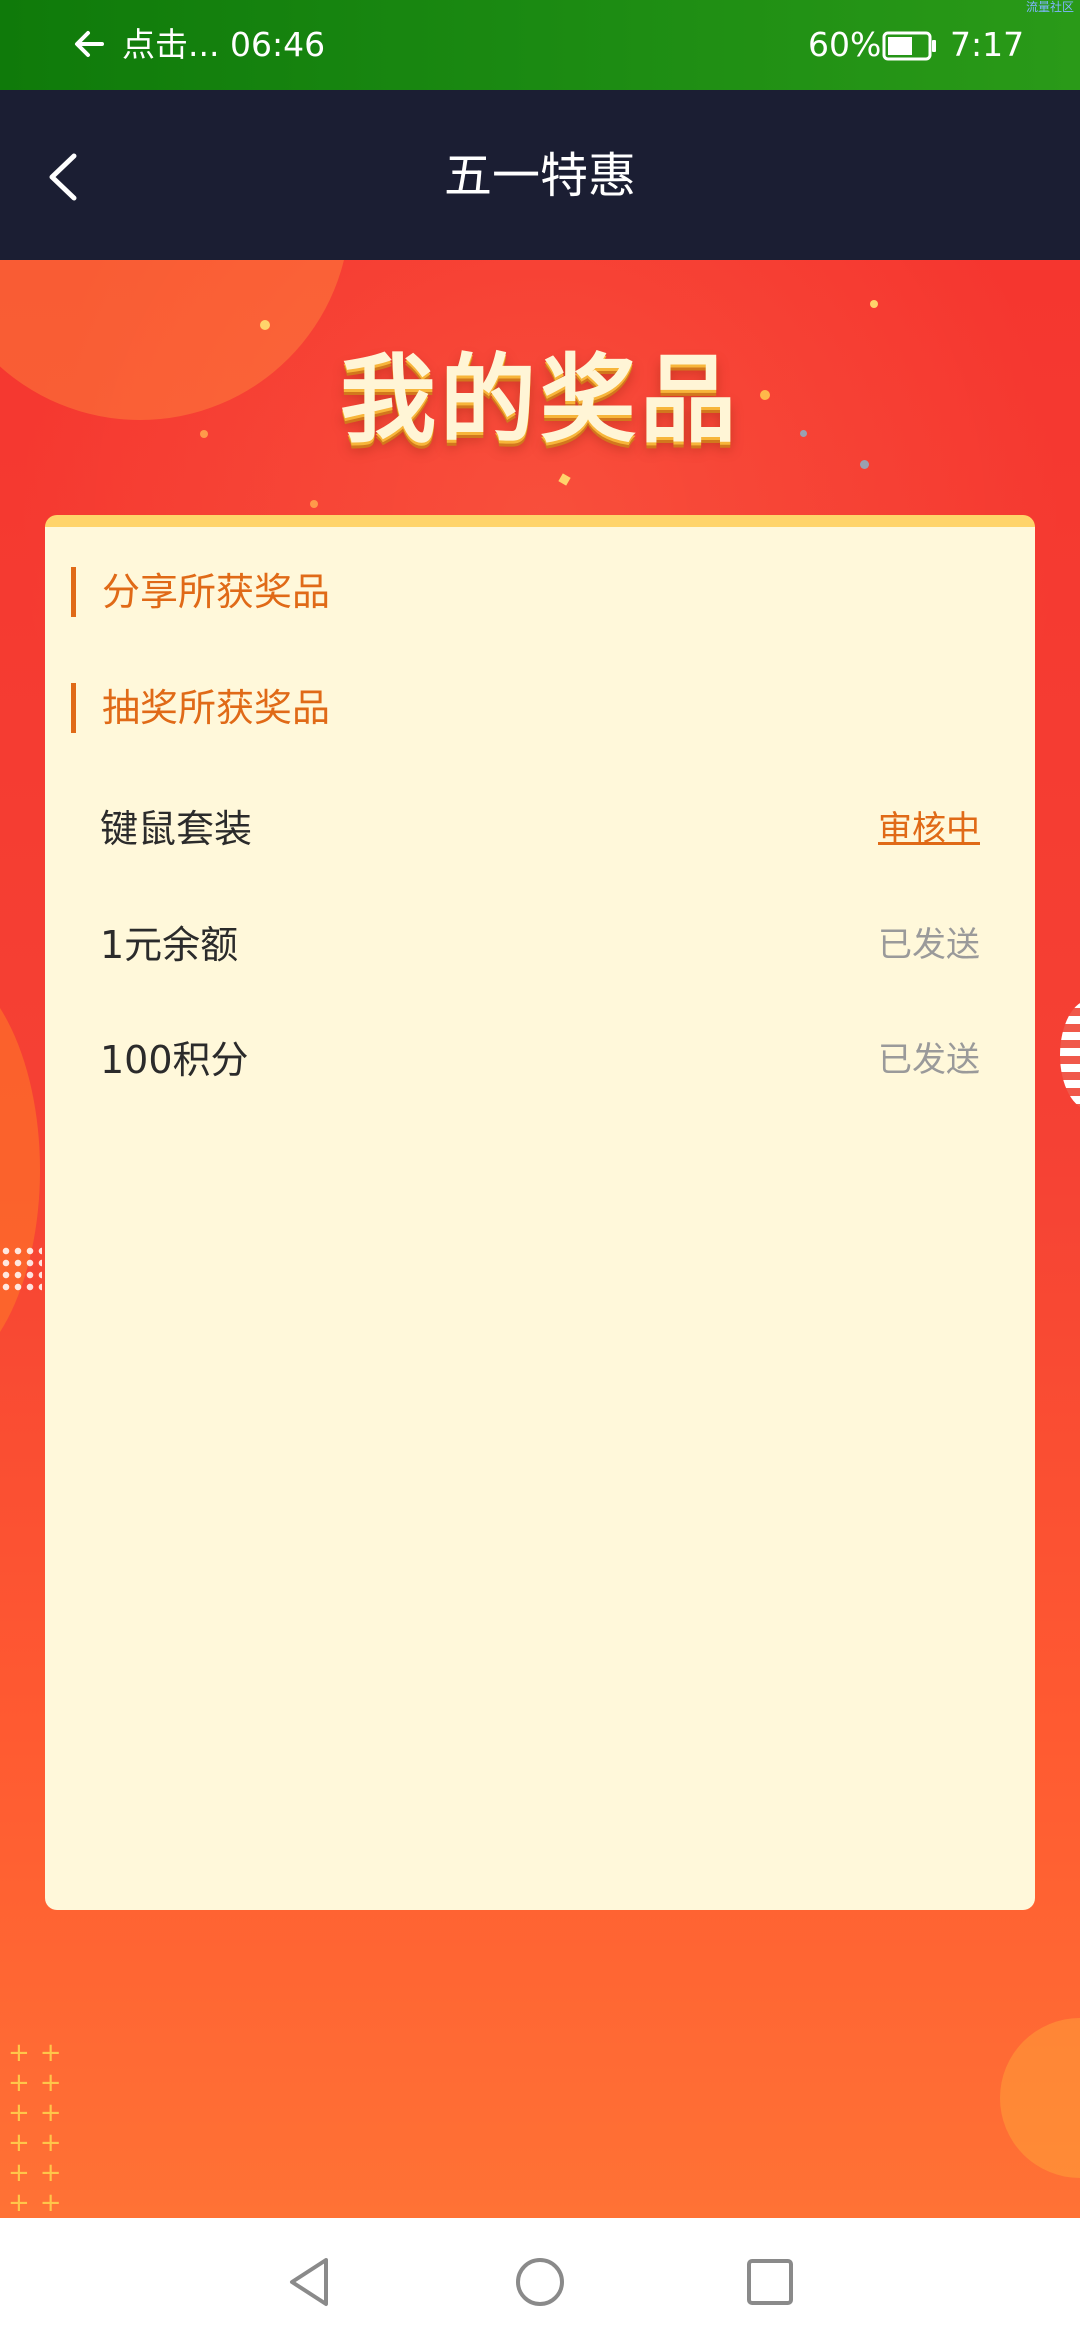  What do you see at coordinates (540, 829) in the screenshot?
I see `list-item: 键鼠套装 审核中` at bounding box center [540, 829].